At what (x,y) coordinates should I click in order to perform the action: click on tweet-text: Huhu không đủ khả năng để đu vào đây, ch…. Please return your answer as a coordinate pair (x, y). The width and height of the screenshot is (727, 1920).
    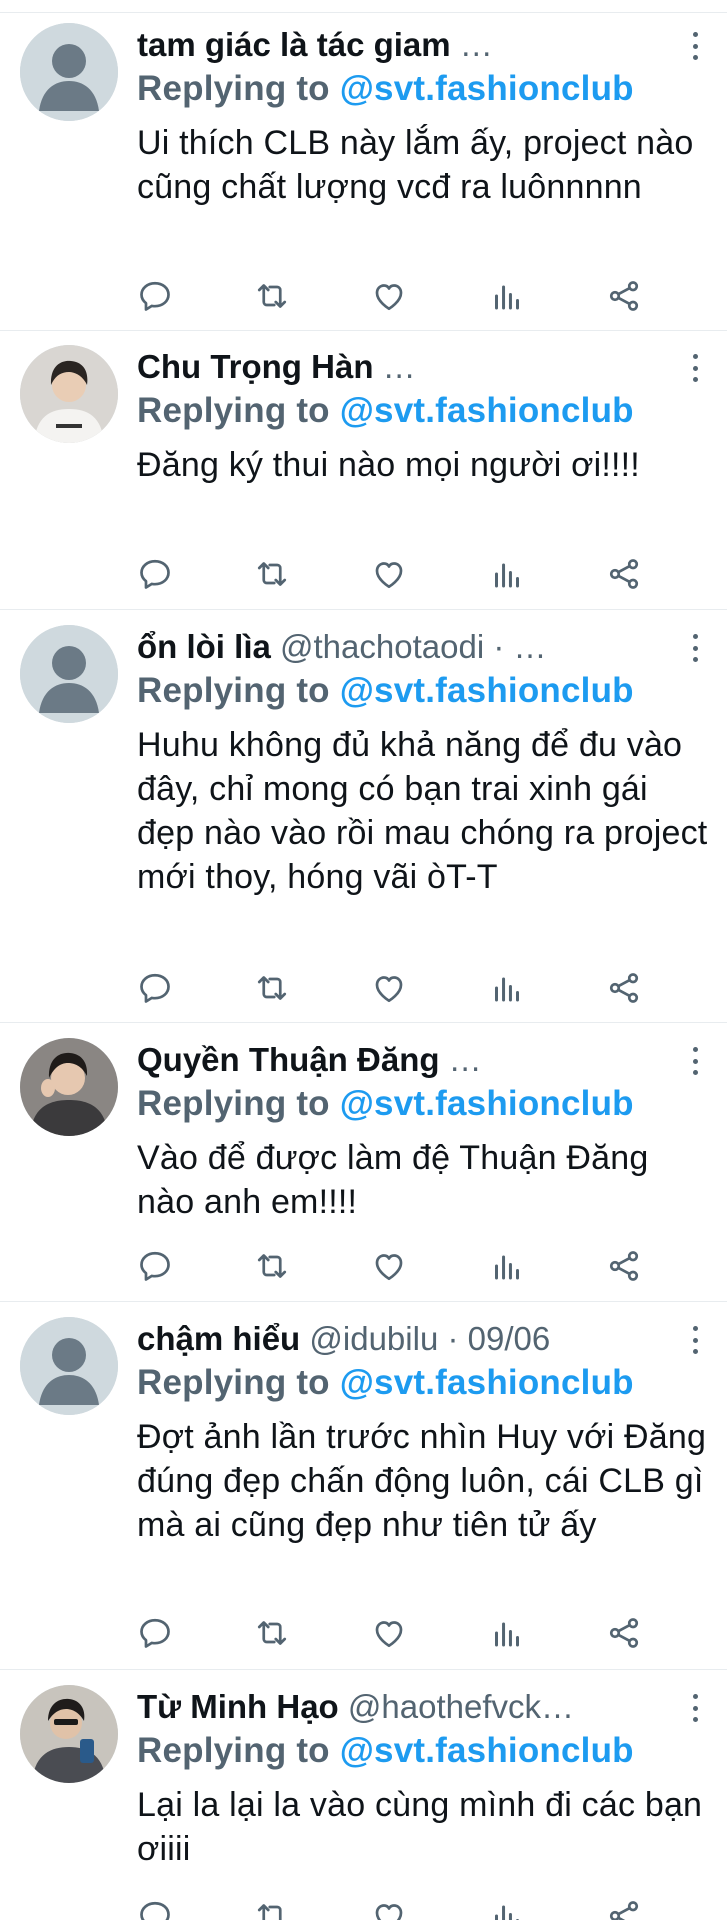
    Looking at the image, I should click on (422, 811).